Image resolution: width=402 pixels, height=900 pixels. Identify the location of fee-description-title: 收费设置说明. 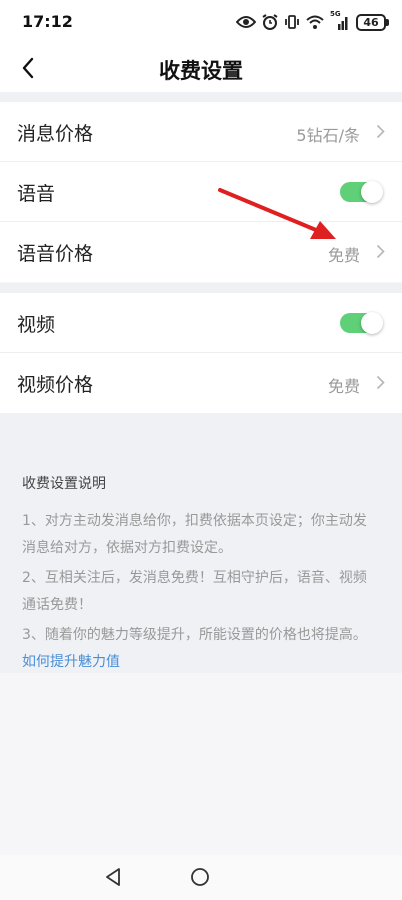
(64, 484).